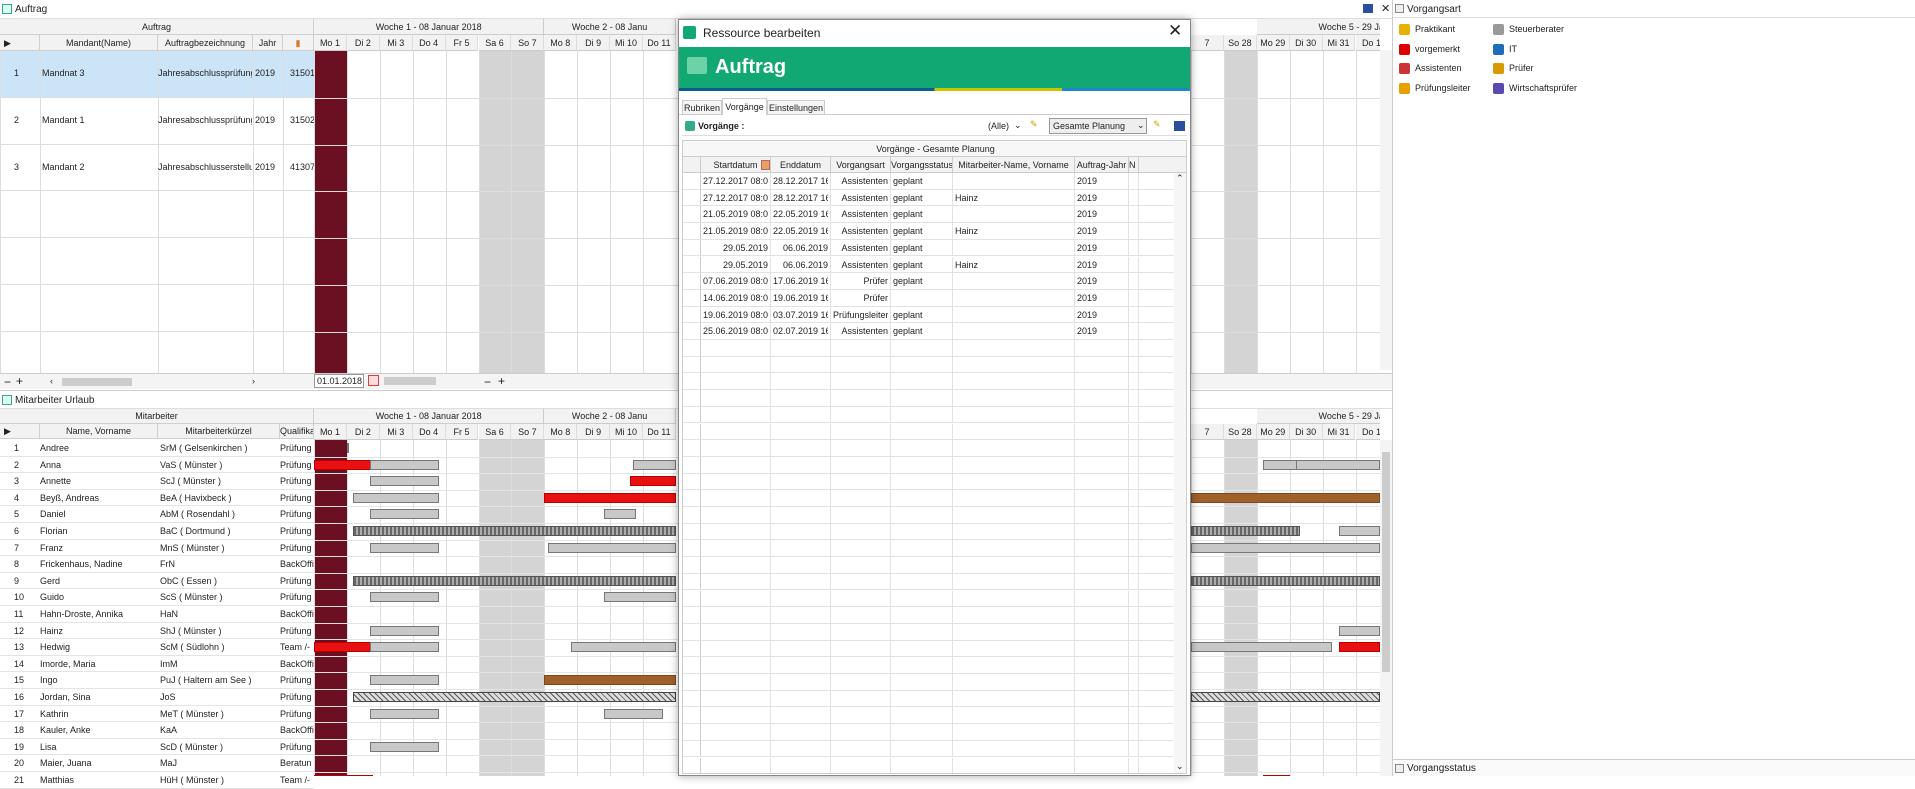 Image resolution: width=1915 pixels, height=789 pixels. Describe the element at coordinates (1180, 473) in the screenshot. I see `table-vertical-scrollbar: ⌃ ⌄` at that location.